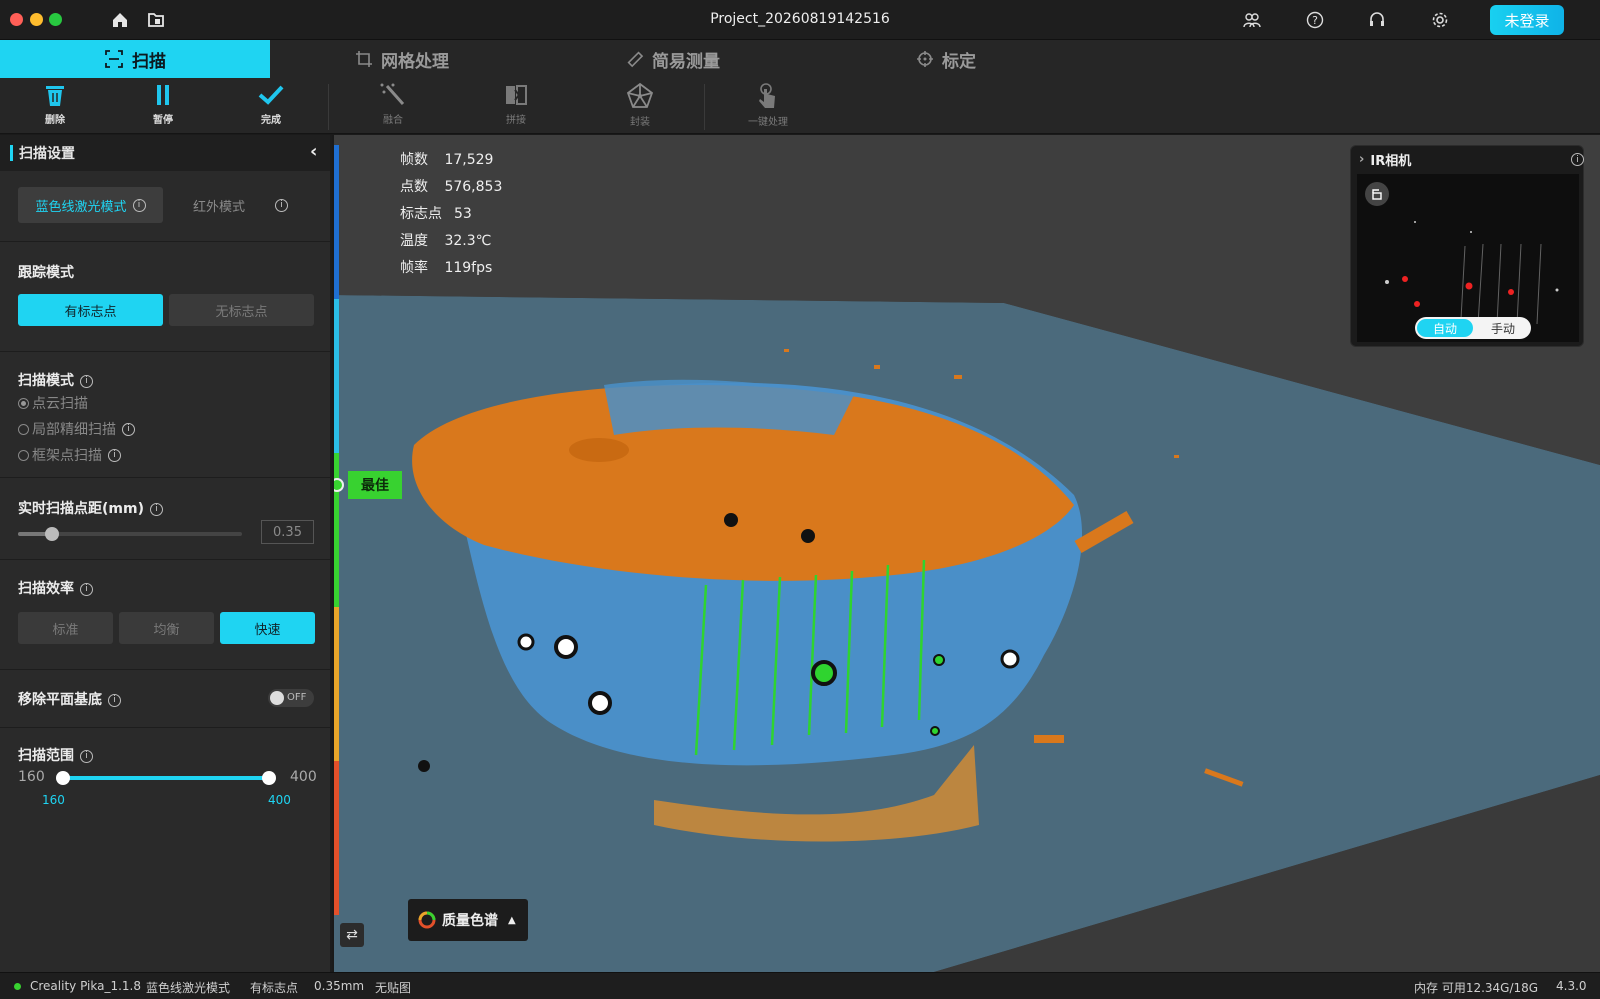 This screenshot has height=999, width=1600. Describe the element at coordinates (768, 107) in the screenshot. I see `one-click-process-button: 一键处理` at that location.